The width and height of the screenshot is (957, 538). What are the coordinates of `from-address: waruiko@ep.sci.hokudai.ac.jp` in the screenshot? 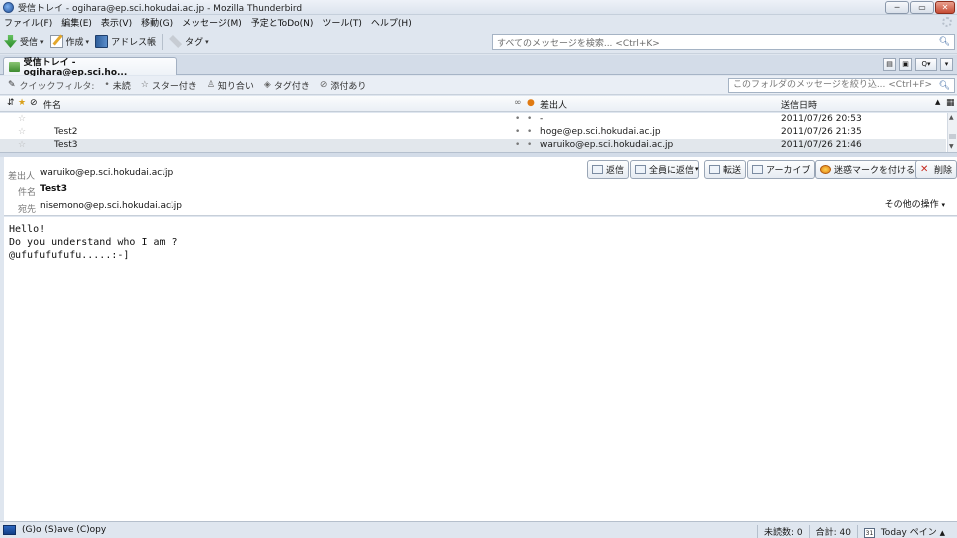 It's located at (106, 173).